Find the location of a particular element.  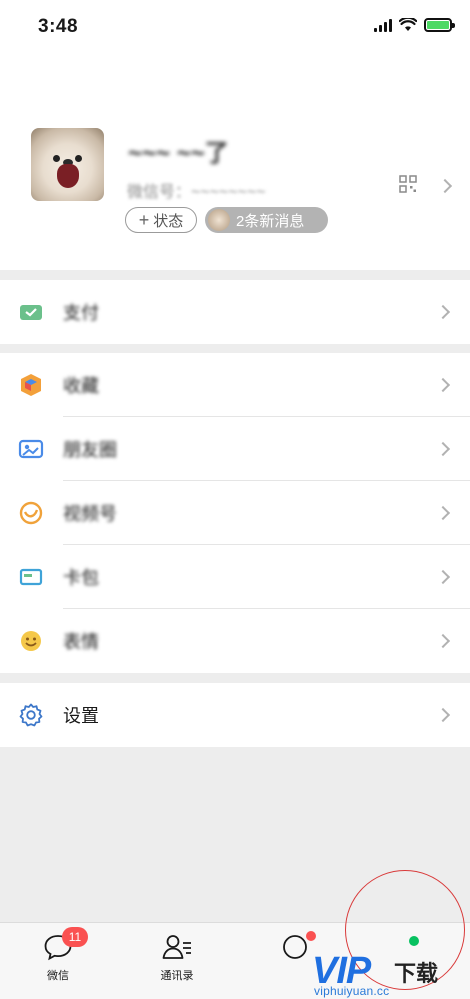

moments-icon is located at coordinates (31, 449).